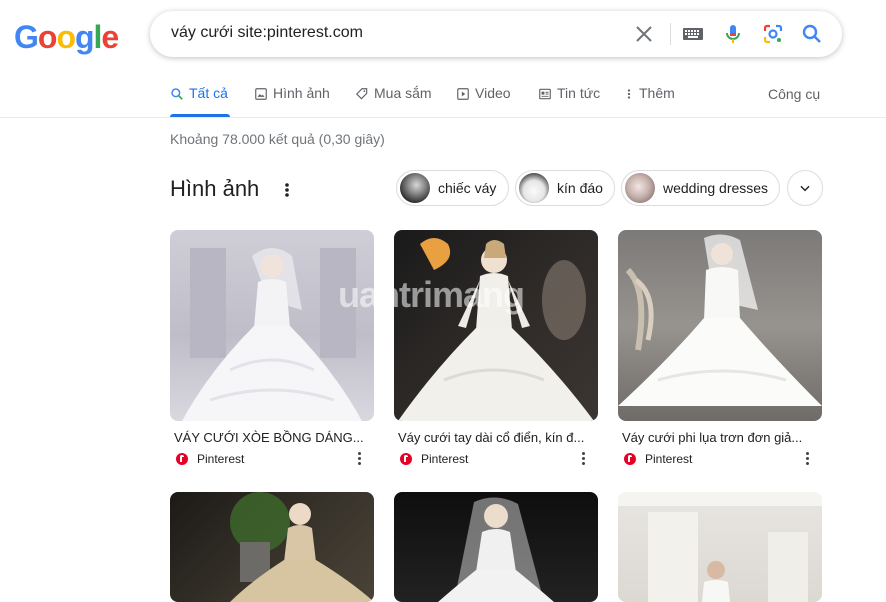 This screenshot has height=602, width=886. What do you see at coordinates (493, 93) in the screenshot?
I see `tab-label: Video` at bounding box center [493, 93].